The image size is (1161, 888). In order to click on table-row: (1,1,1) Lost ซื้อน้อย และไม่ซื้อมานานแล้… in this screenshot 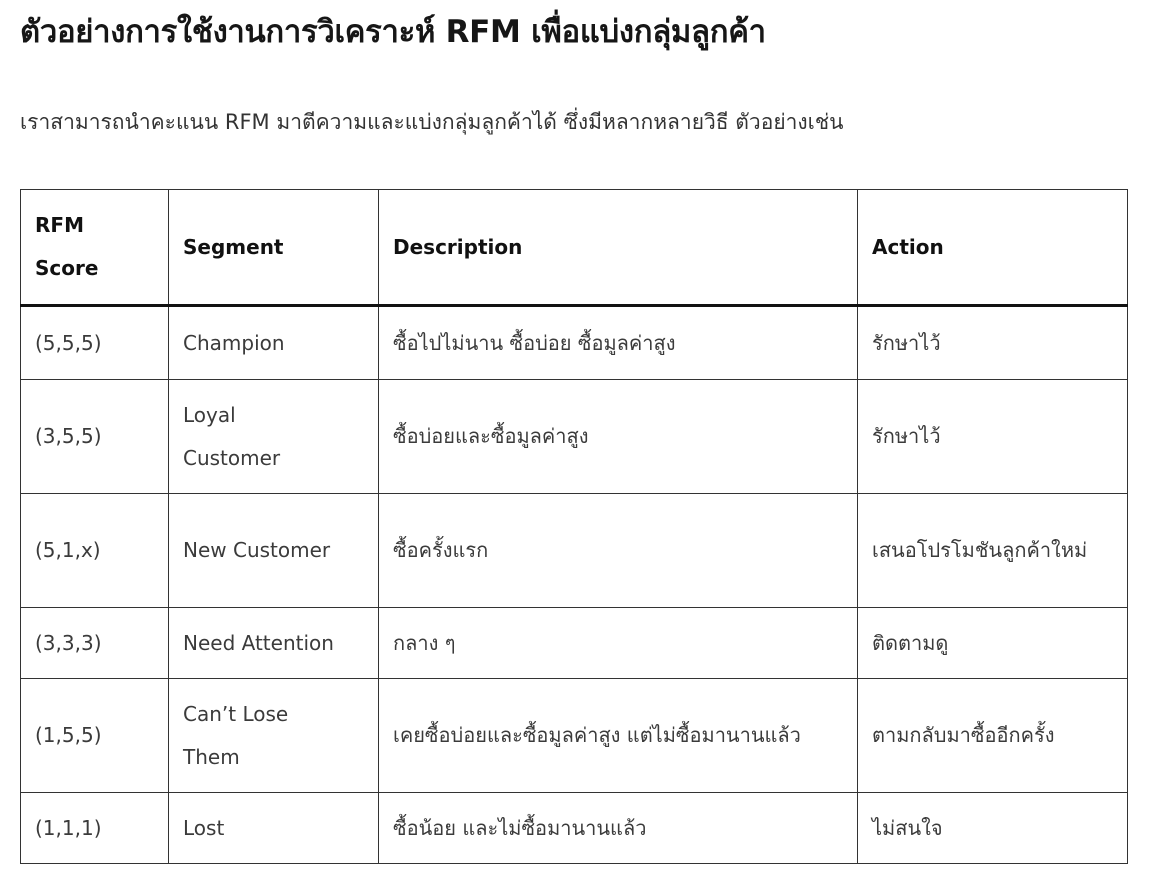, I will do `click(574, 828)`.